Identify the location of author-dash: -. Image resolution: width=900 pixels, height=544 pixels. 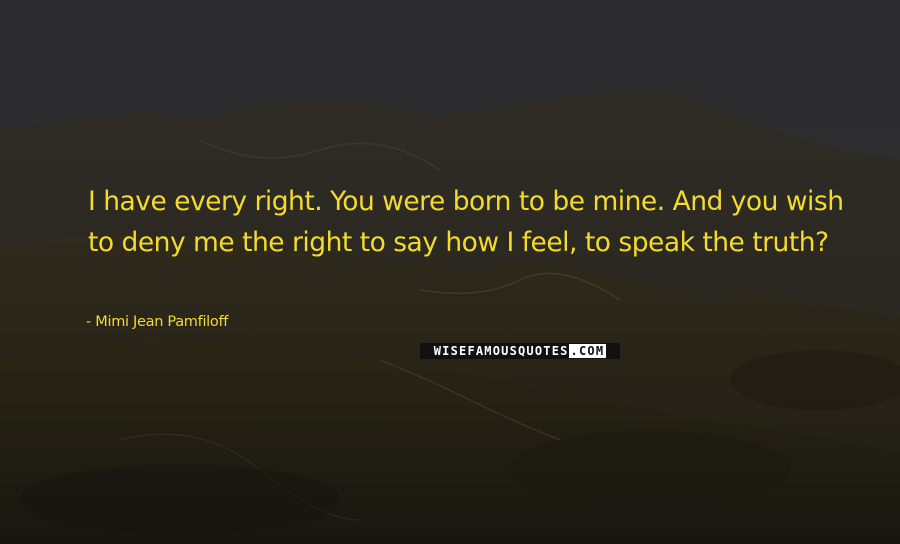
(91, 322).